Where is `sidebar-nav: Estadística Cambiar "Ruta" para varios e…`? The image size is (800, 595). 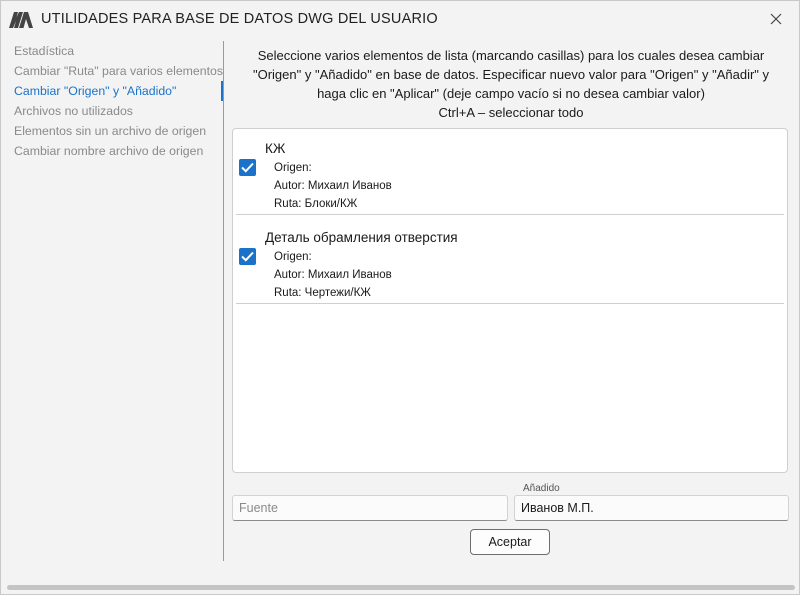
sidebar-nav: Estadística Cambiar "Ruta" para varios e… is located at coordinates (112, 101).